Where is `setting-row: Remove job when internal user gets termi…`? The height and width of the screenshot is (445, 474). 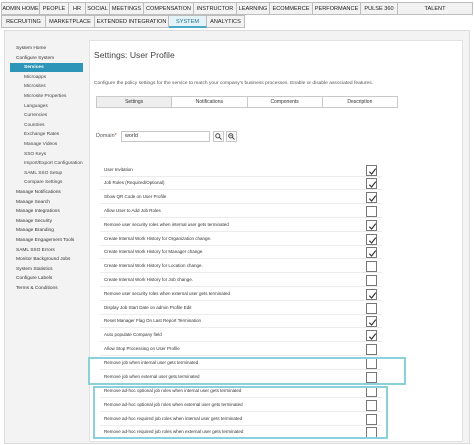 setting-row: Remove job when internal user gets termi… is located at coordinates (241, 363).